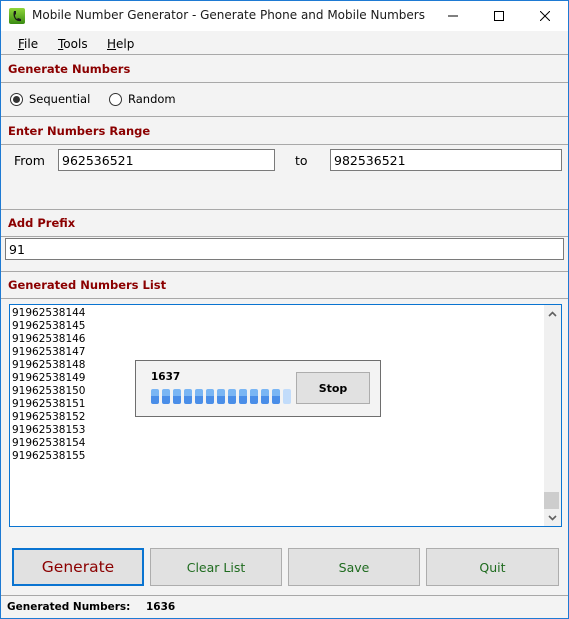 Image resolution: width=569 pixels, height=619 pixels. Describe the element at coordinates (166, 160) in the screenshot. I see `from-input` at that location.